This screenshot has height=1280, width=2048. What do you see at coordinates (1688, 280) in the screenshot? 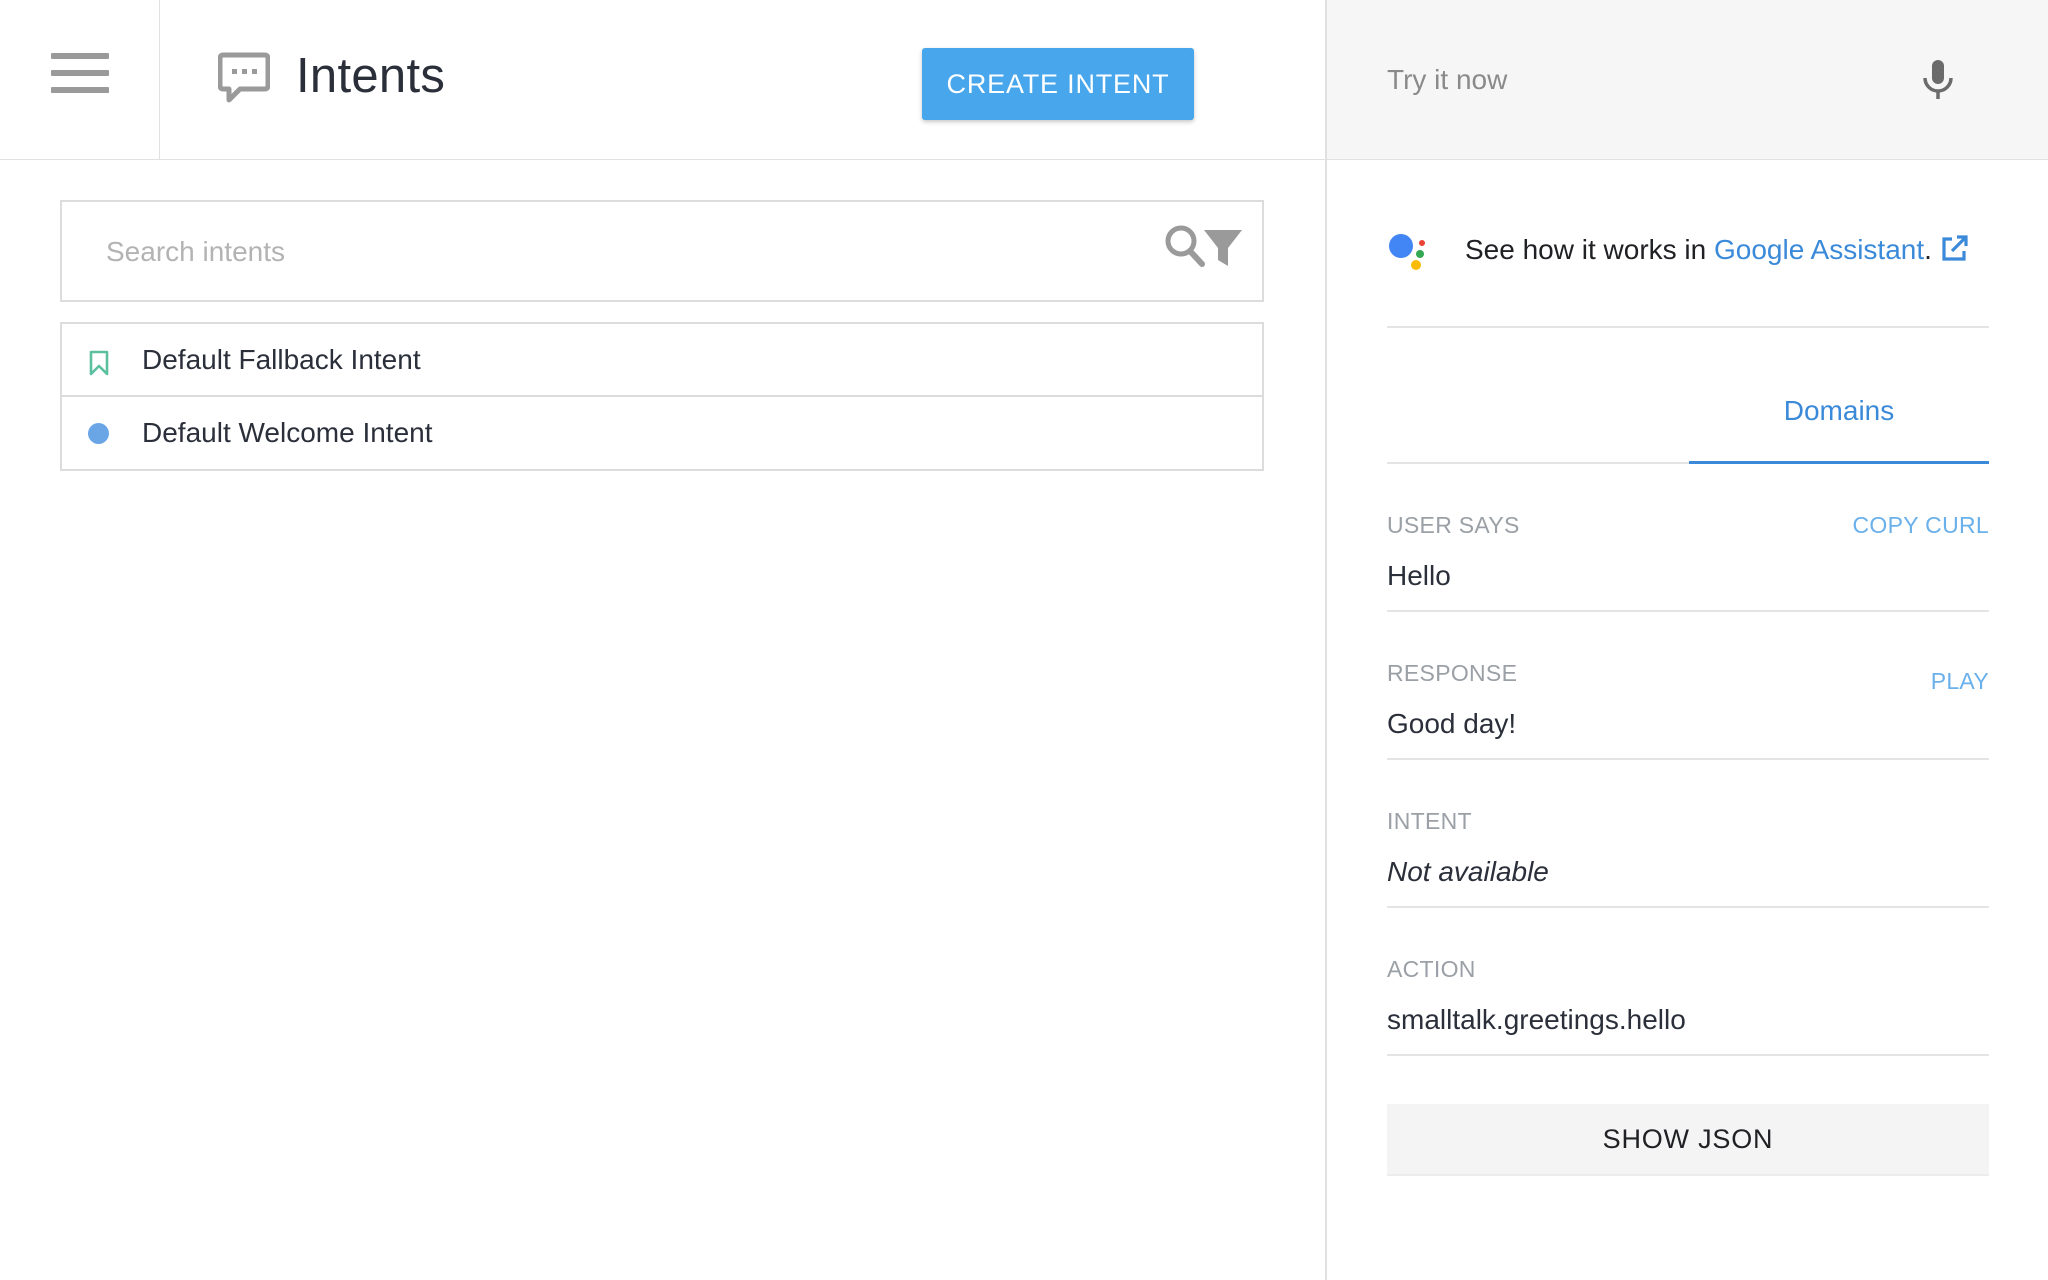
I see `google-assistant-promo: See how it works in Google Assistant.` at bounding box center [1688, 280].